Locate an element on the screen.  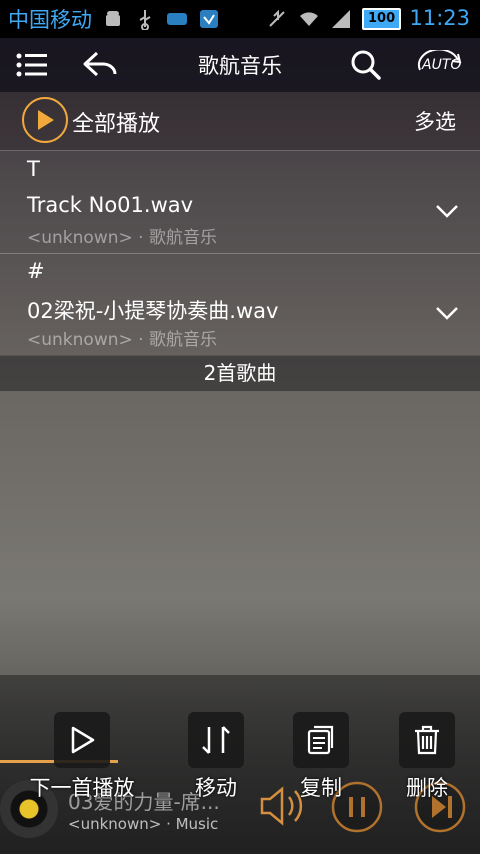
page-title: 歌航音乐 is located at coordinates (240, 66).